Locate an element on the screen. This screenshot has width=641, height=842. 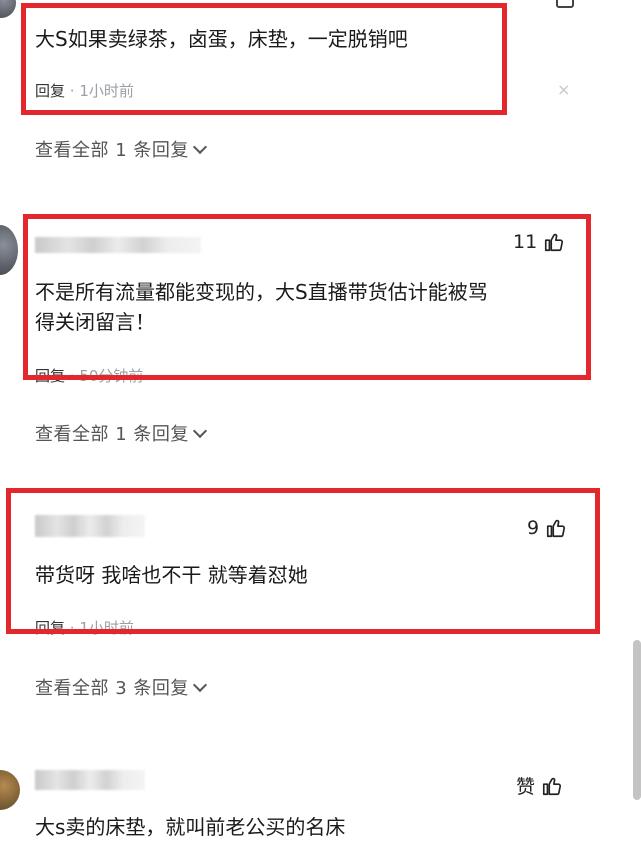
scrollbar is located at coordinates (637, 720).